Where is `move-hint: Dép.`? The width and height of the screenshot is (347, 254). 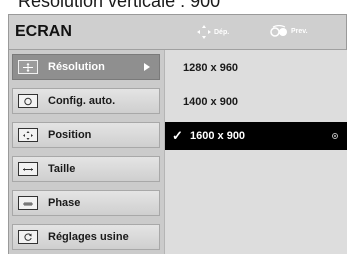 move-hint: Dép. is located at coordinates (213, 32).